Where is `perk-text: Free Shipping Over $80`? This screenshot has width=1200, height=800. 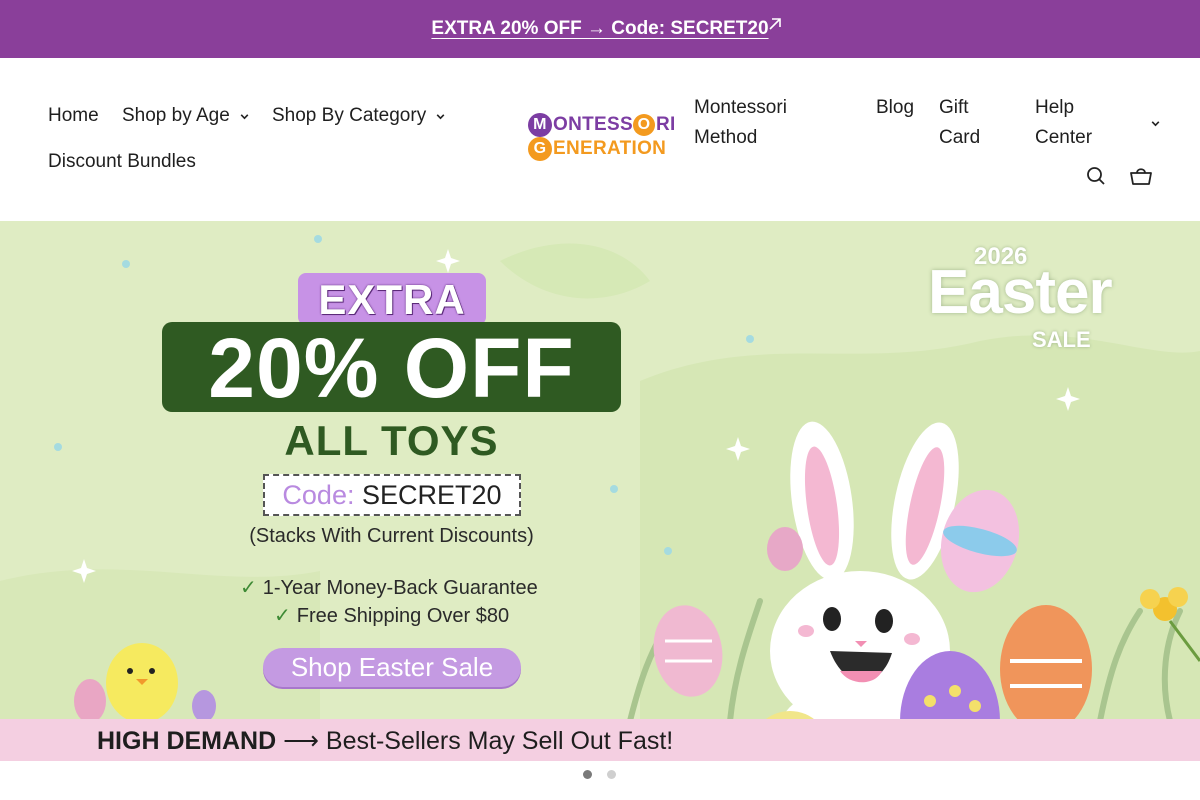
perk-text: Free Shipping Over $80 is located at coordinates (403, 616).